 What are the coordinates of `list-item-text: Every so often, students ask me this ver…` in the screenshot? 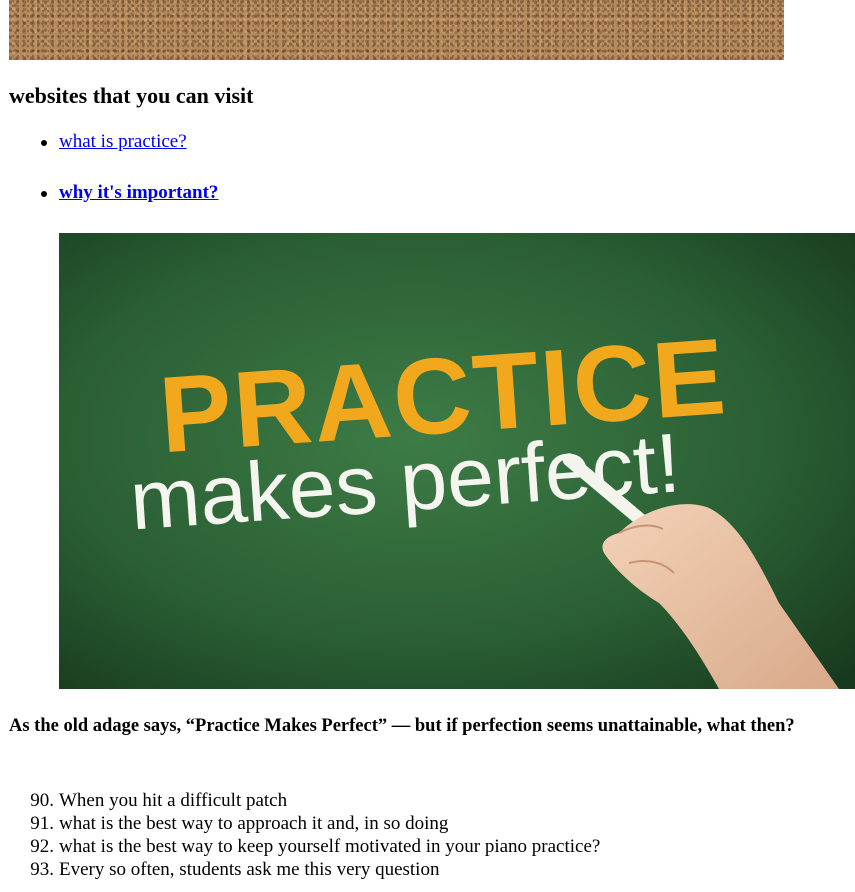 It's located at (249, 869).